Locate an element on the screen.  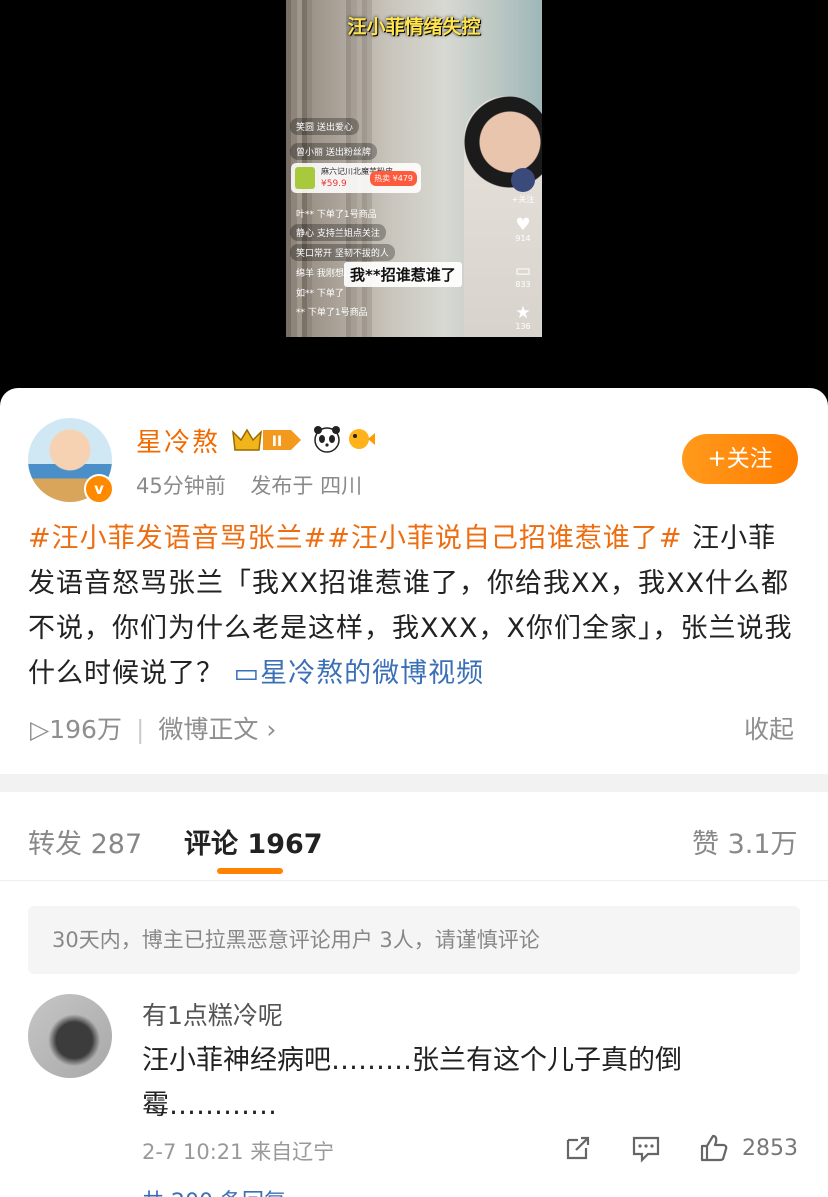
video-title: 汪小菲情绪失控 is located at coordinates (414, 27).